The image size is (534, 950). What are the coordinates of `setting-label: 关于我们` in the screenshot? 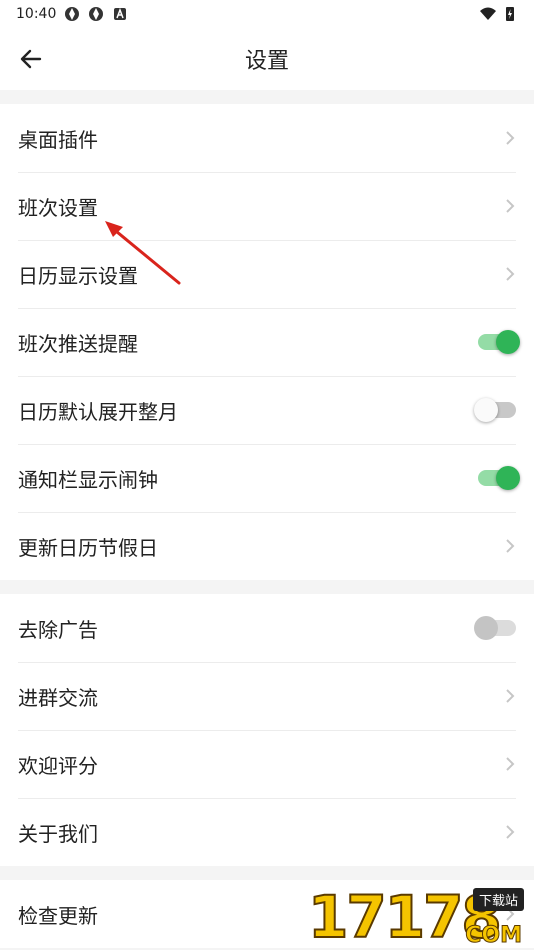 It's located at (58, 833).